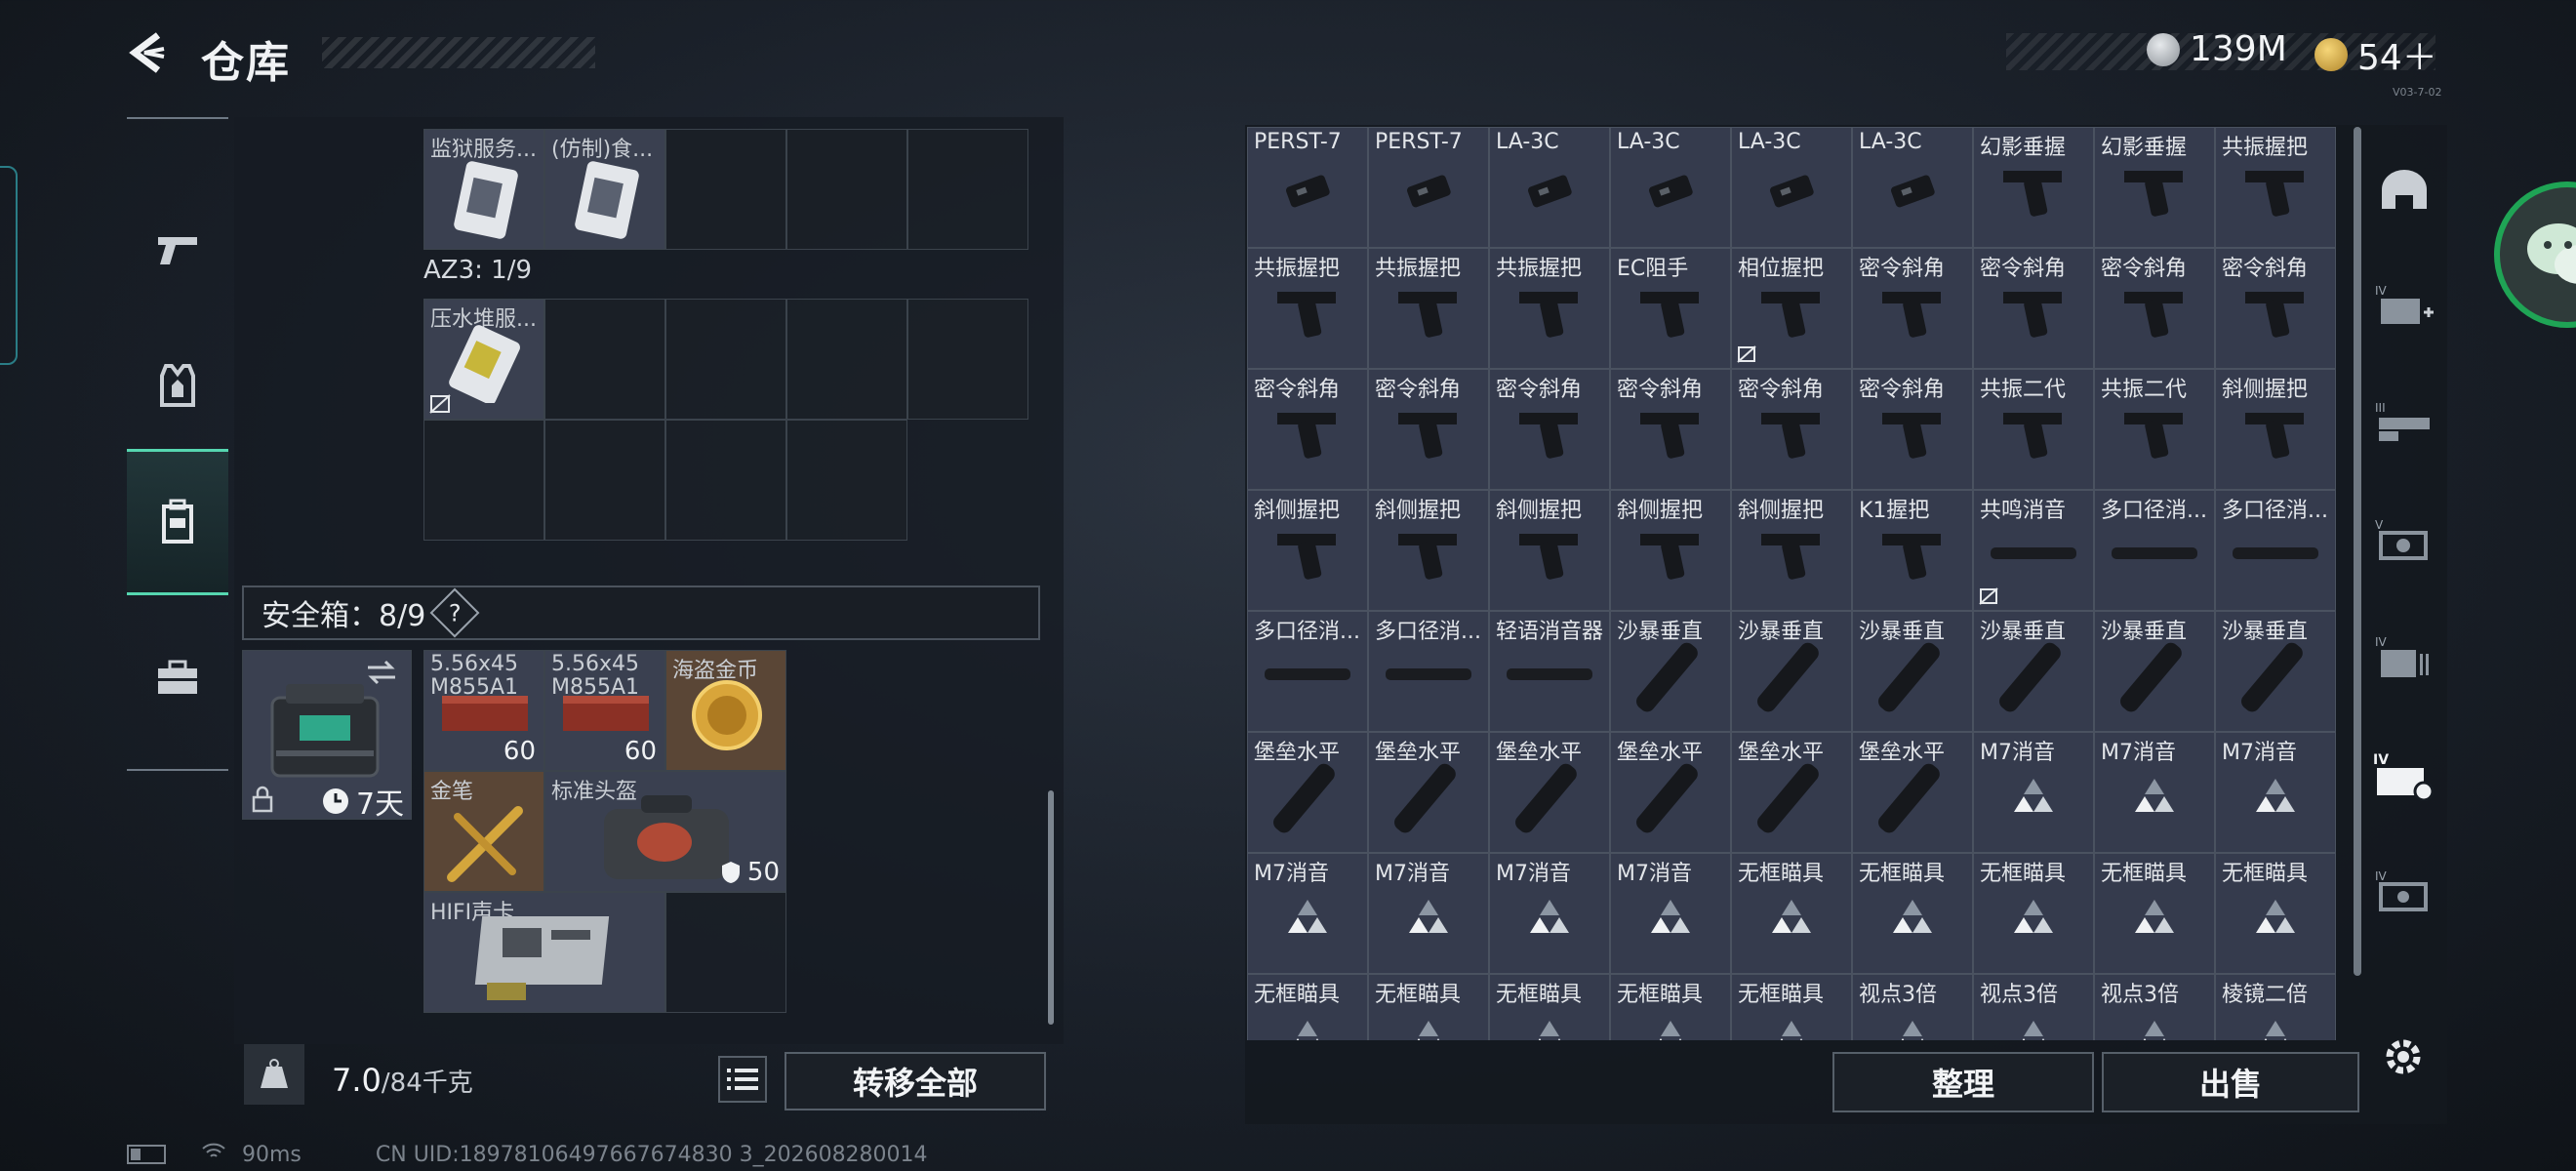  Describe the element at coordinates (544, 952) in the screenshot. I see `inventory-item: HIFI声卡` at that location.